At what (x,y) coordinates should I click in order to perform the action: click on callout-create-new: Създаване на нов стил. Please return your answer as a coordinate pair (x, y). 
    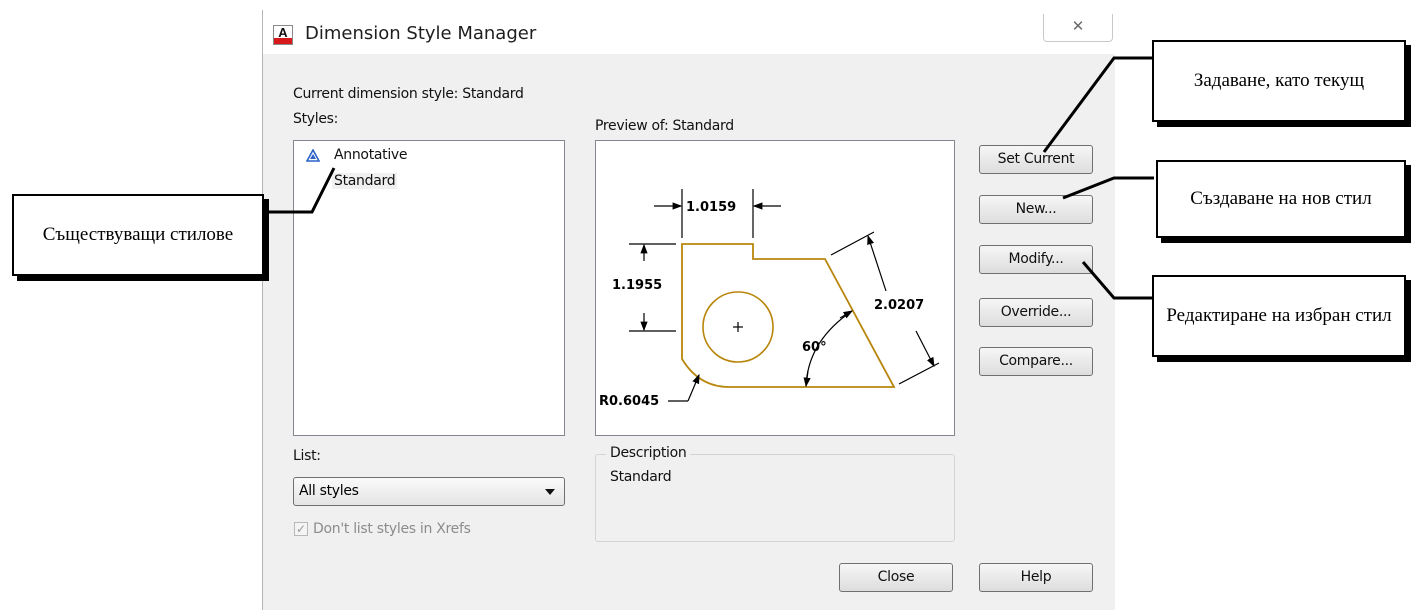
    Looking at the image, I should click on (1281, 199).